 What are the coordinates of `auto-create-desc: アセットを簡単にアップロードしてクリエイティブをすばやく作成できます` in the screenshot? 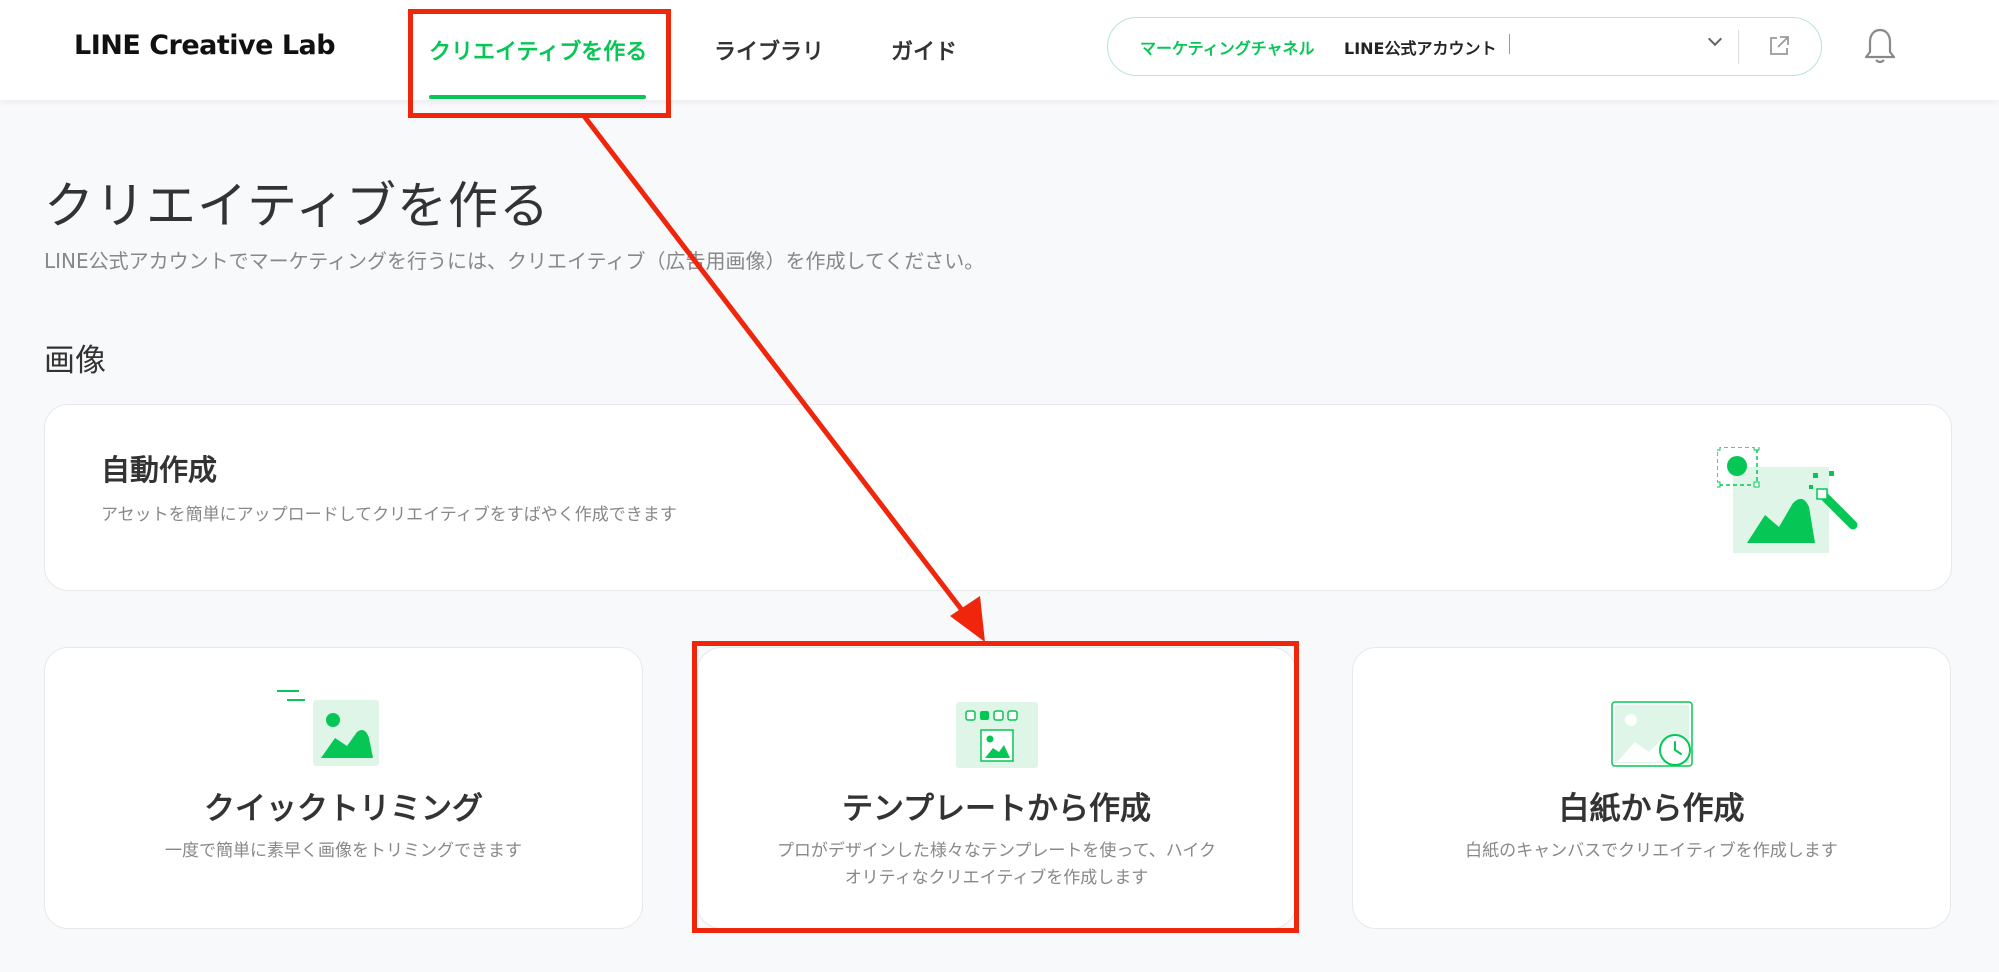 It's located at (389, 515).